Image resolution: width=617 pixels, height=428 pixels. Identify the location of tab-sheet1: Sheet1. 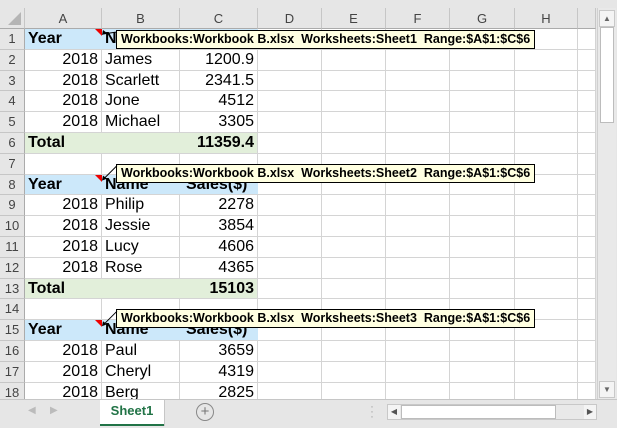
(132, 413).